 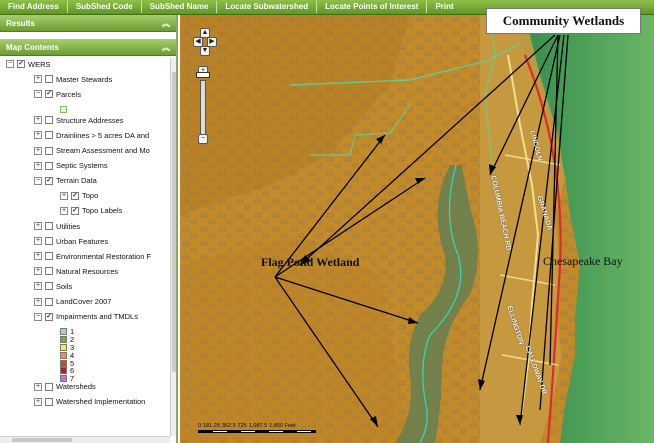 I want to click on collapse-map-contents-icon: ︽, so click(x=166, y=47).